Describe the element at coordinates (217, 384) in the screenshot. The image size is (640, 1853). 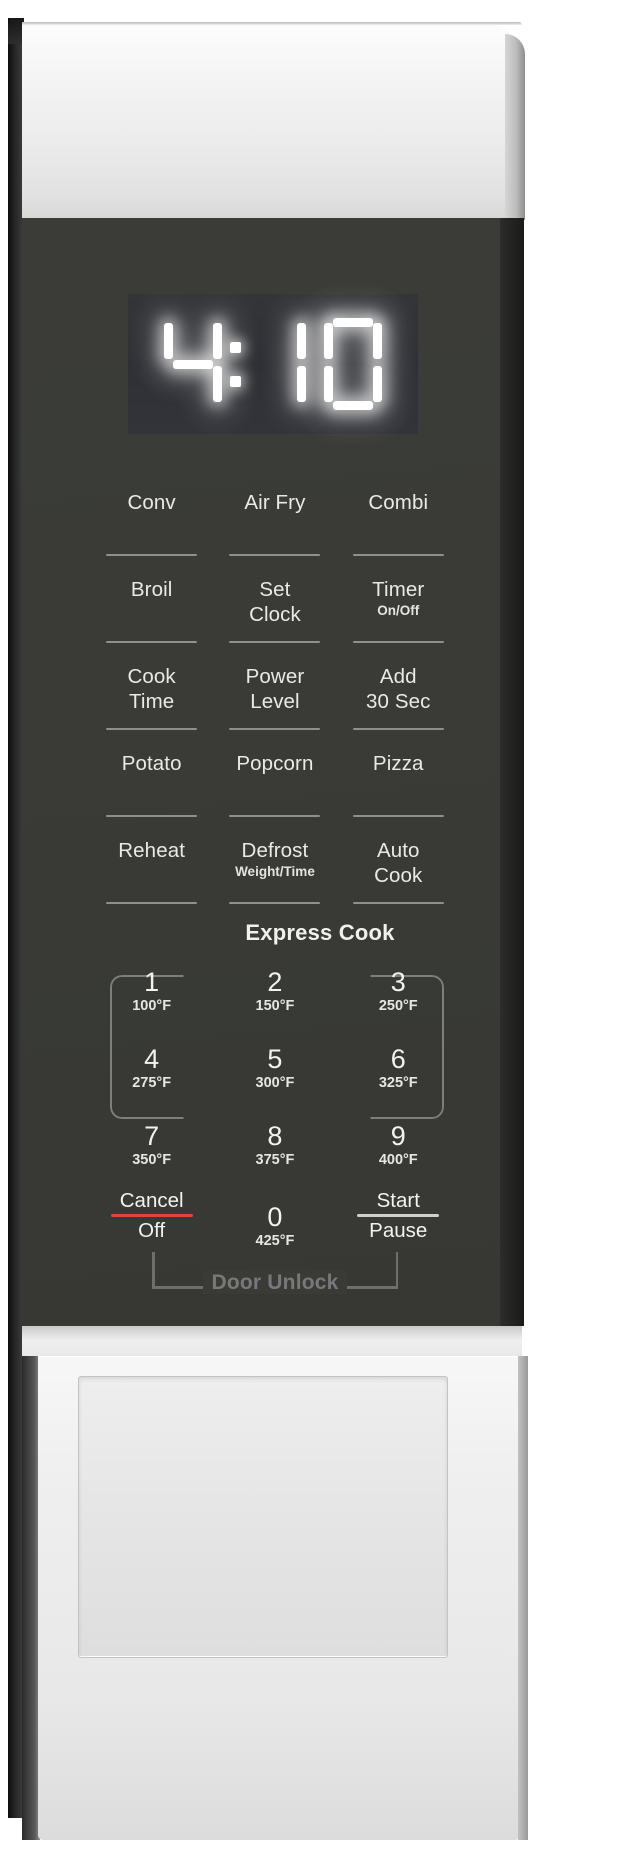
I see `led-segment-c` at that location.